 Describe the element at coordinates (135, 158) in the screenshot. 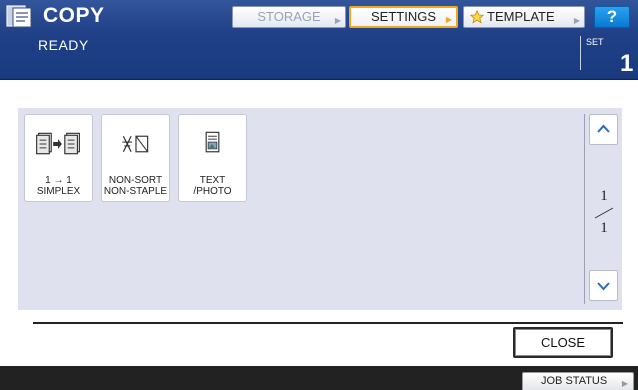

I see `non-sort-non-staple-button: NON-SORT NON-STAPLE` at that location.